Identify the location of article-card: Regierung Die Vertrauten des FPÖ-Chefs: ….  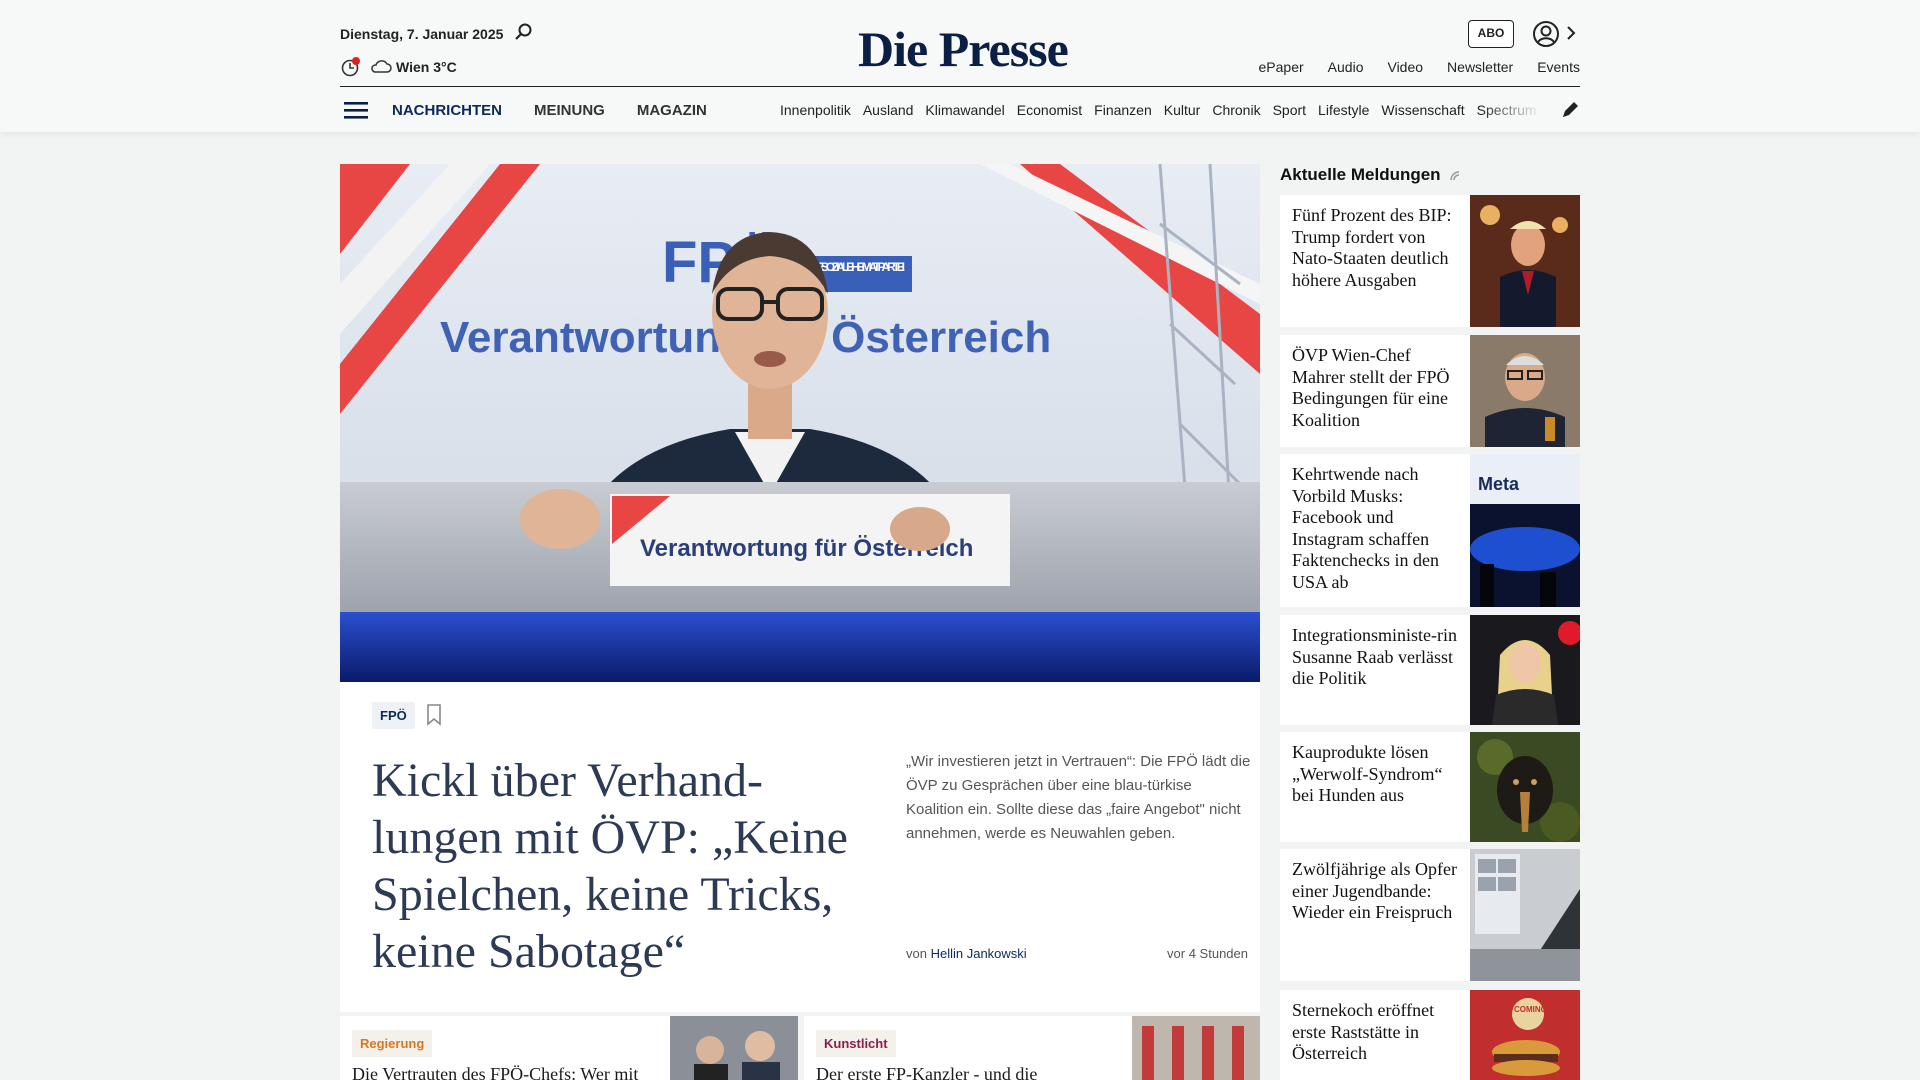
(569, 1048).